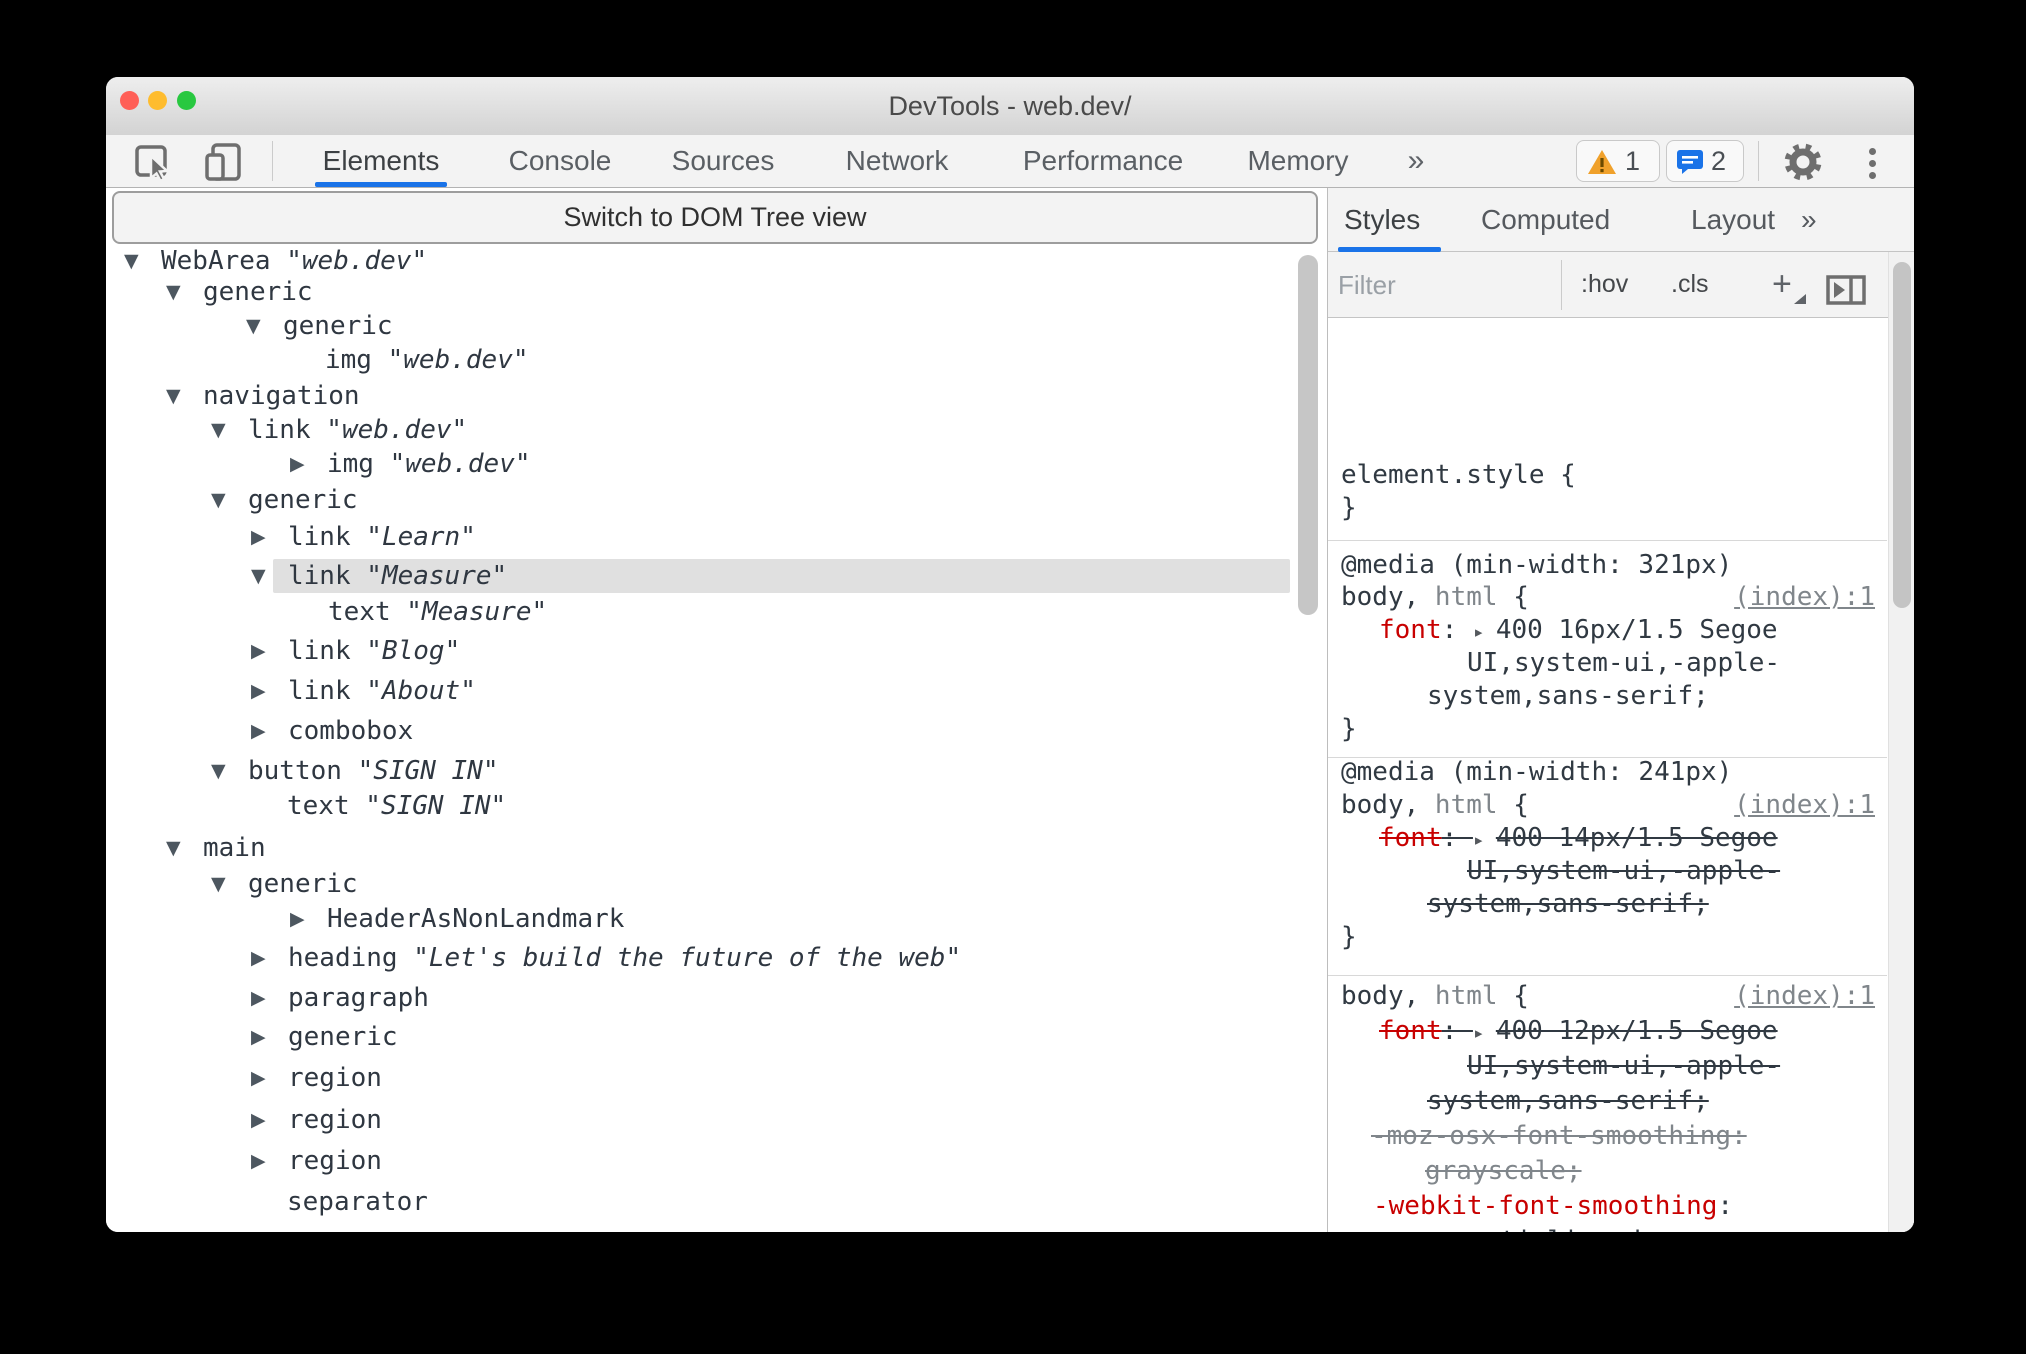 This screenshot has width=2026, height=1354. What do you see at coordinates (716, 998) in the screenshot?
I see `ax-tree-row: ▶ paragraph` at bounding box center [716, 998].